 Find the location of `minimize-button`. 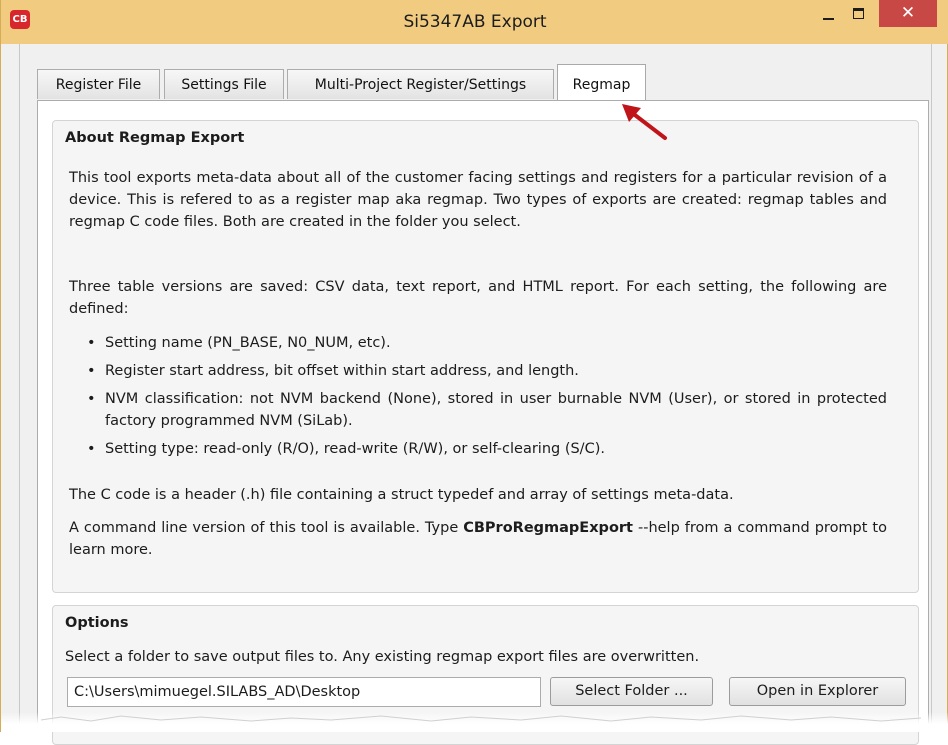

minimize-button is located at coordinates (829, 15).